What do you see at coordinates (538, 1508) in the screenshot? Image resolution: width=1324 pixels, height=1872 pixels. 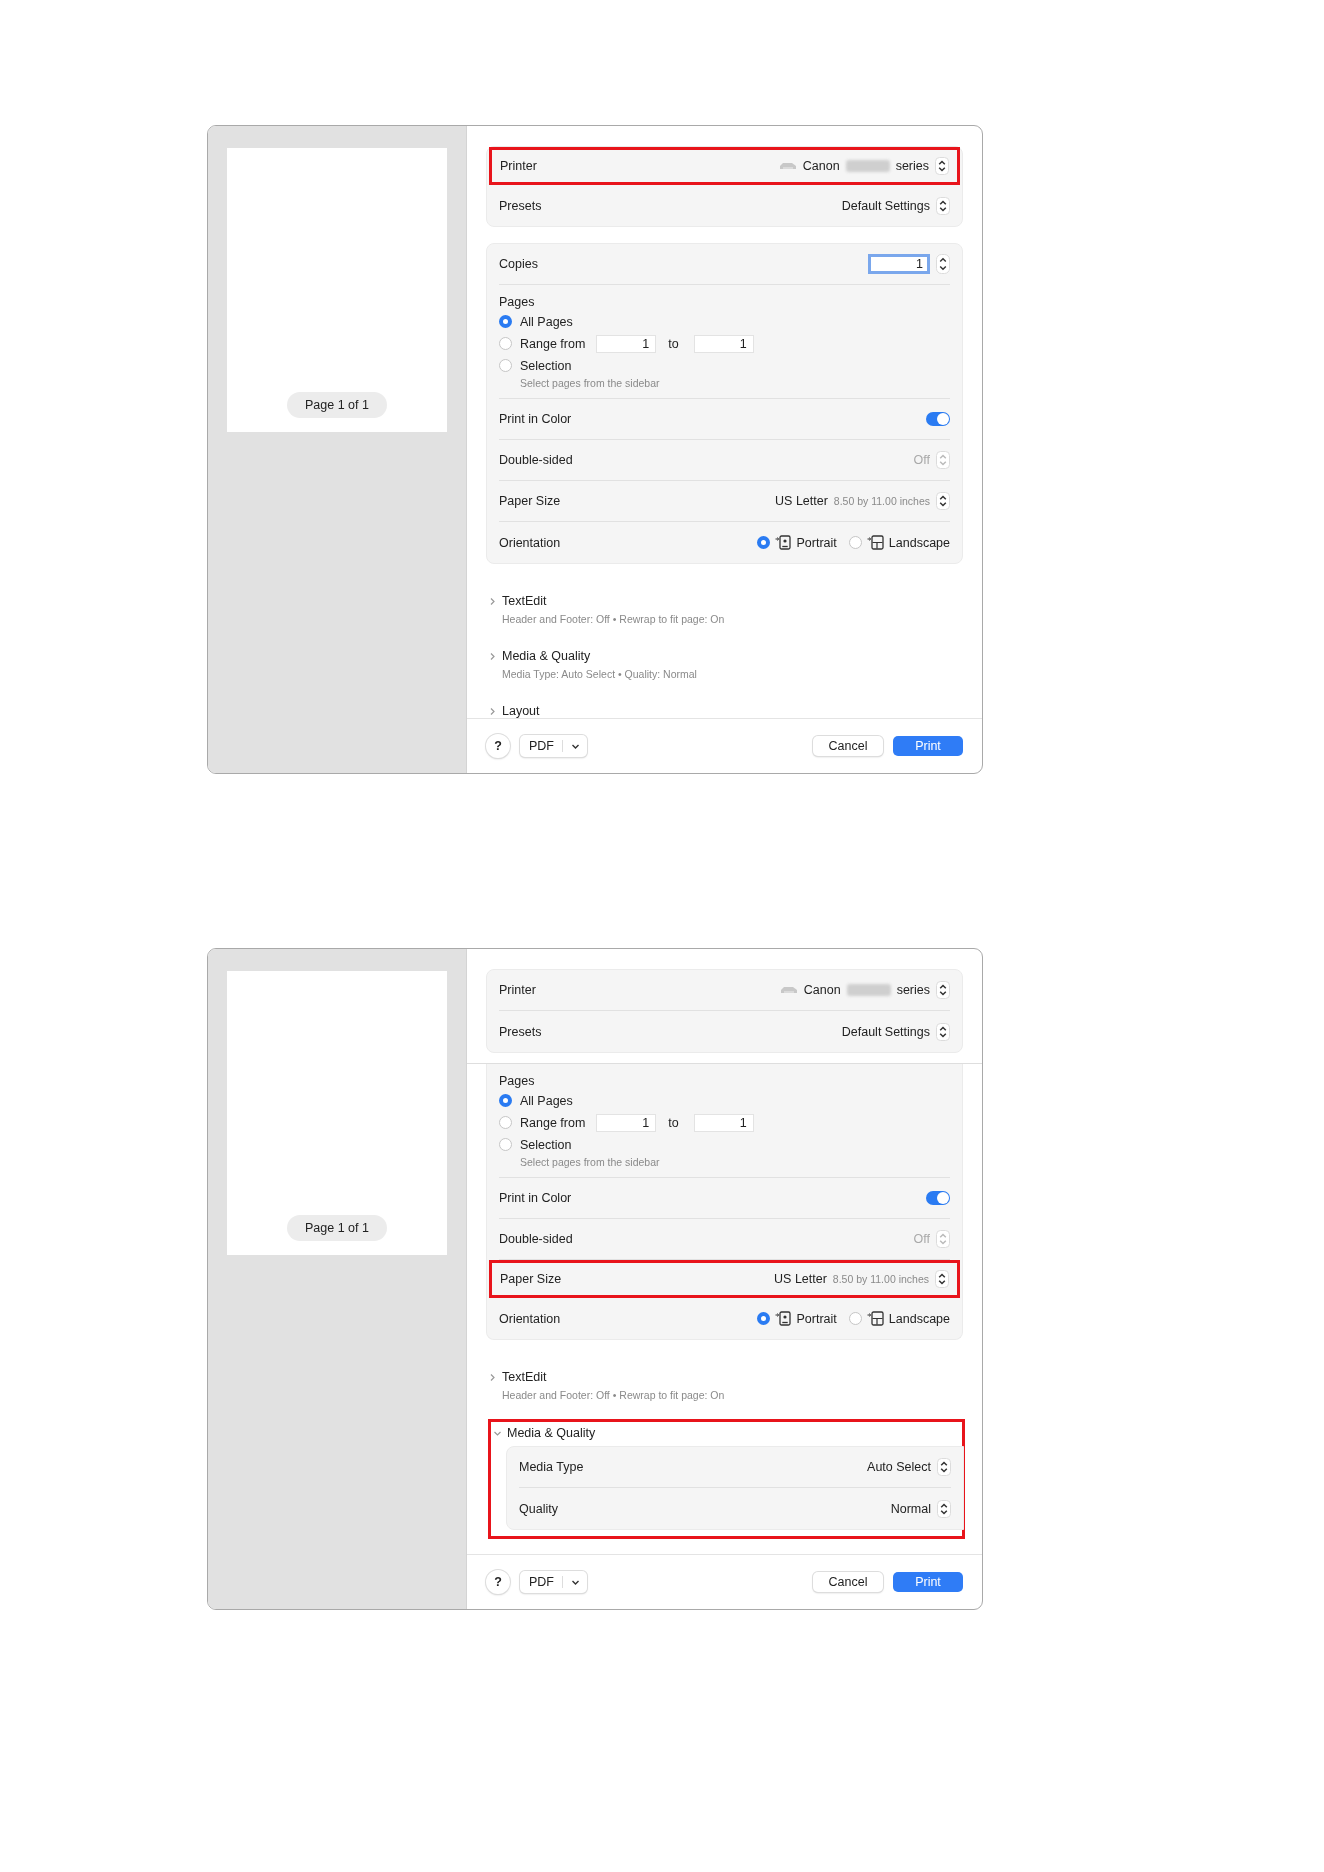 I see `setting-label: Quality` at bounding box center [538, 1508].